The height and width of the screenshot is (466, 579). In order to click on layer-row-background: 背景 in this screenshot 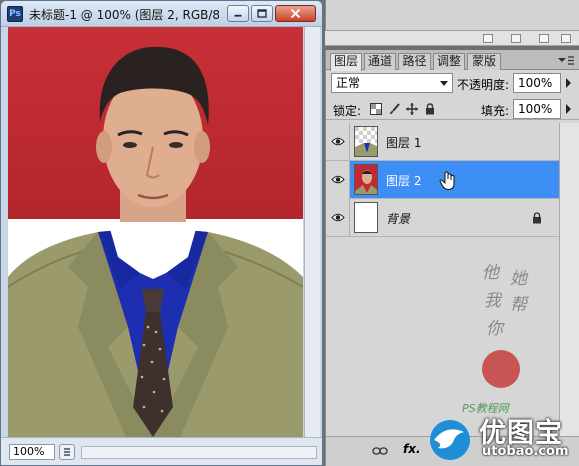, I will do `click(442, 218)`.